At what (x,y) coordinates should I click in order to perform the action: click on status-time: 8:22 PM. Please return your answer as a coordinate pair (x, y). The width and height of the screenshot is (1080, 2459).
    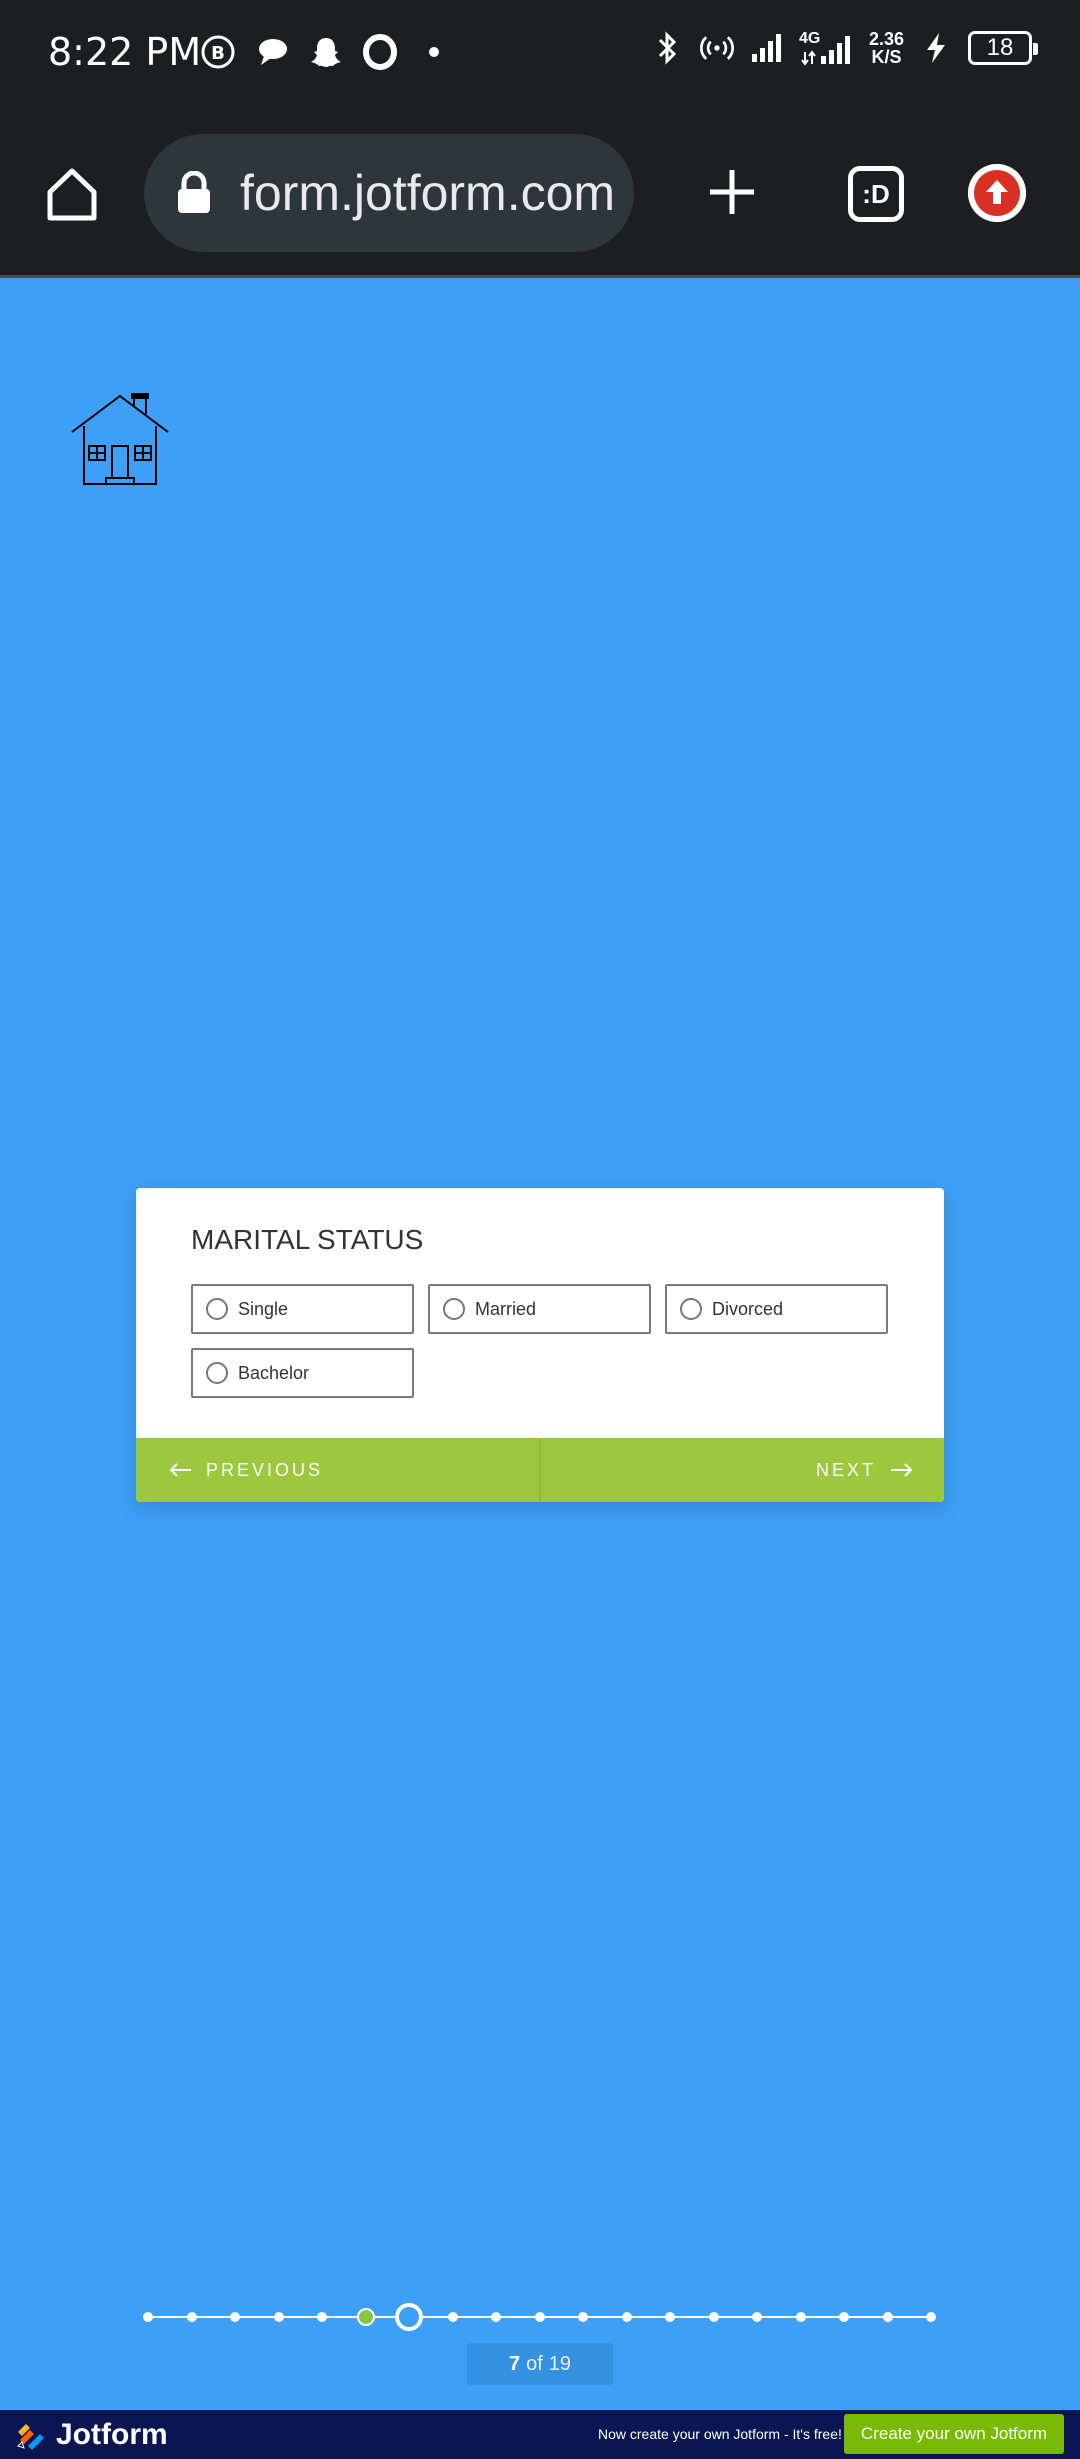
    Looking at the image, I should click on (125, 52).